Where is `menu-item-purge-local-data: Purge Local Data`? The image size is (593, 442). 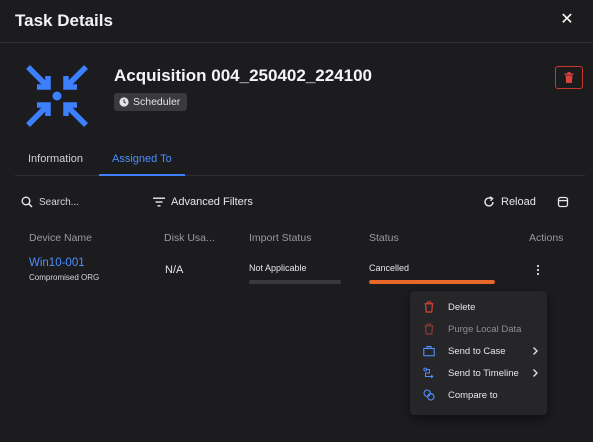 menu-item-purge-local-data: Purge Local Data is located at coordinates (478, 330).